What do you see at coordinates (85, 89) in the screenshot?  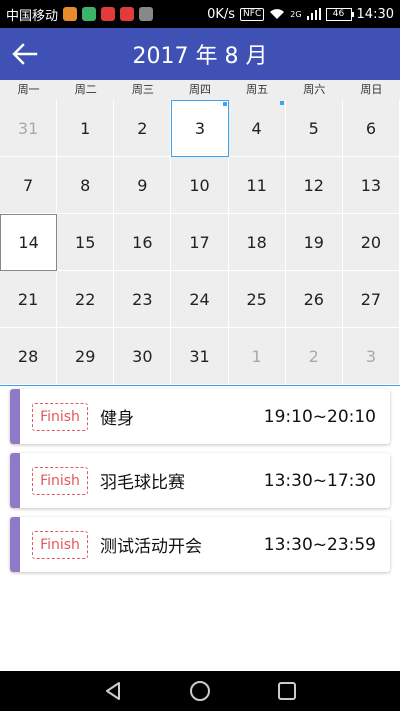 I see `weekday-label: 周二` at bounding box center [85, 89].